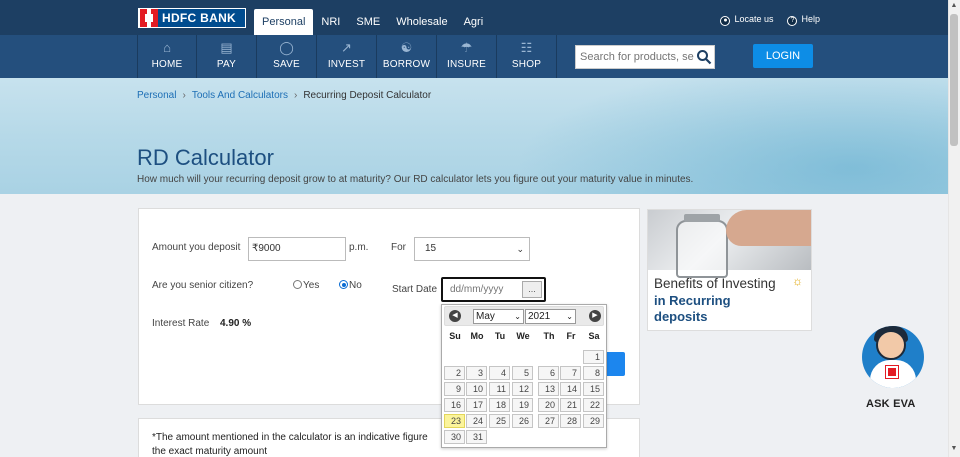 Image resolution: width=960 pixels, height=457 pixels. Describe the element at coordinates (522, 389) in the screenshot. I see `calendar-day: 12` at that location.